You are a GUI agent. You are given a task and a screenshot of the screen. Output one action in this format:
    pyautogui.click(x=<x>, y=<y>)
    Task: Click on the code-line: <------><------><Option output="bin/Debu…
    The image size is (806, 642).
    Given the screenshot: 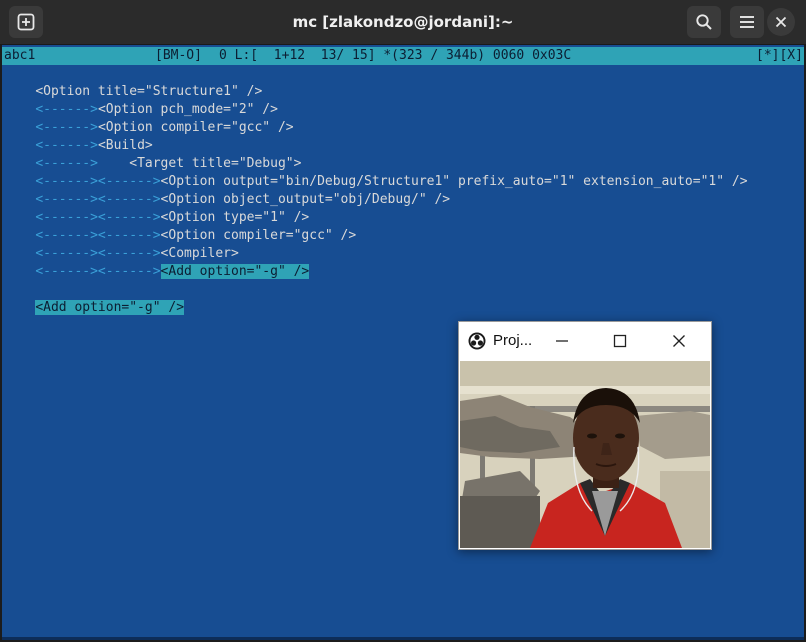 What is the action you would take?
    pyautogui.click(x=375, y=172)
    